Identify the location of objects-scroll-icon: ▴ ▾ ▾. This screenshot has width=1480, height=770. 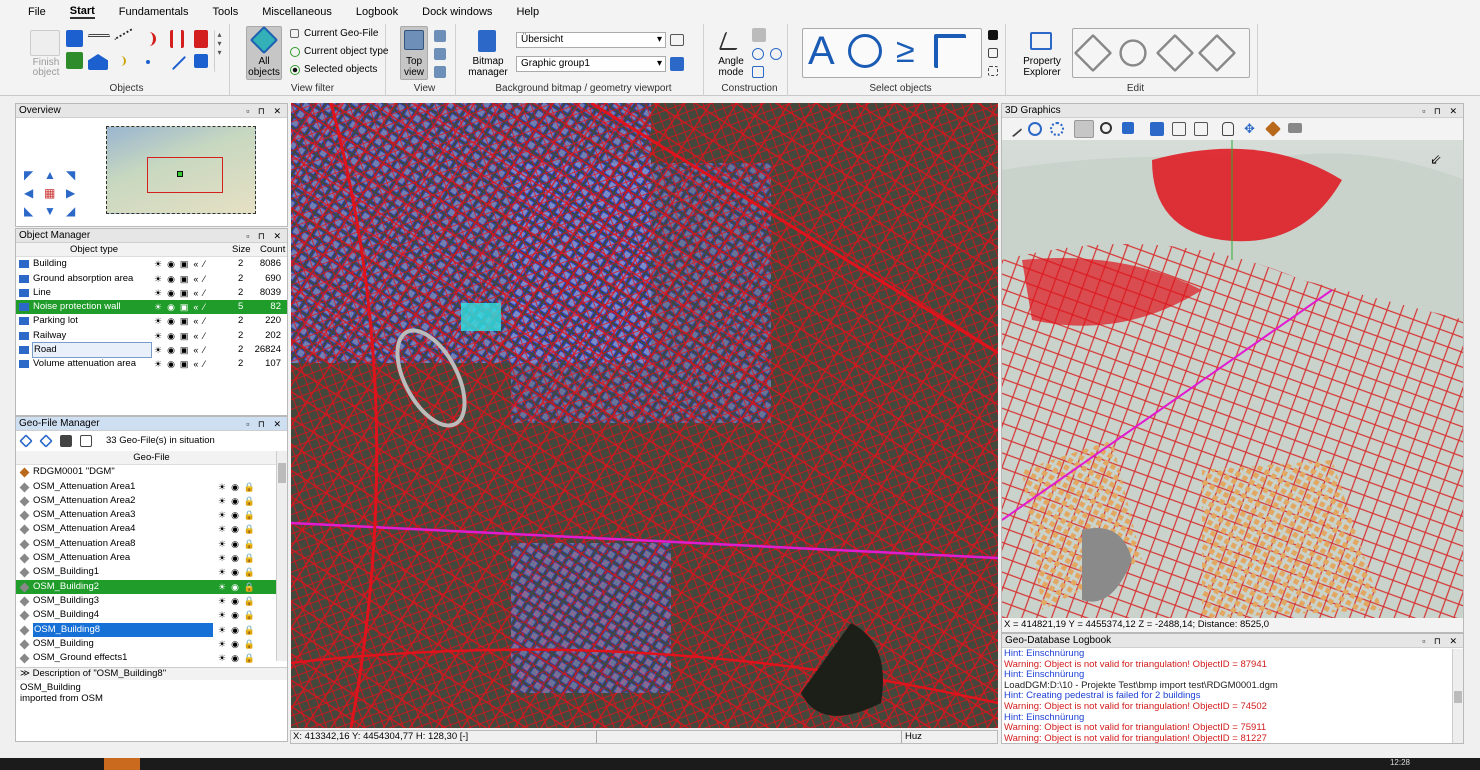
(219, 51).